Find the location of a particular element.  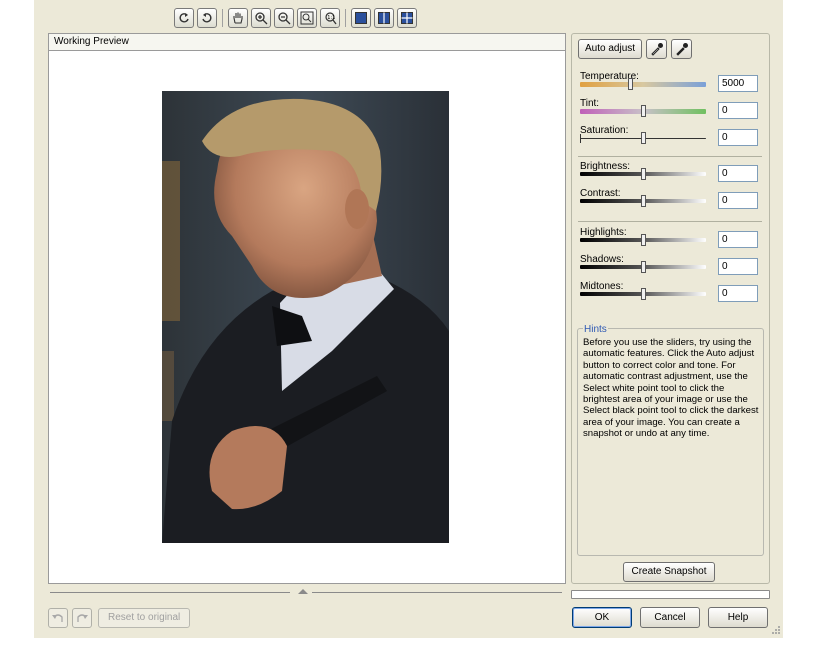

temperature-control: Temperature: 5000 is located at coordinates (671, 84).